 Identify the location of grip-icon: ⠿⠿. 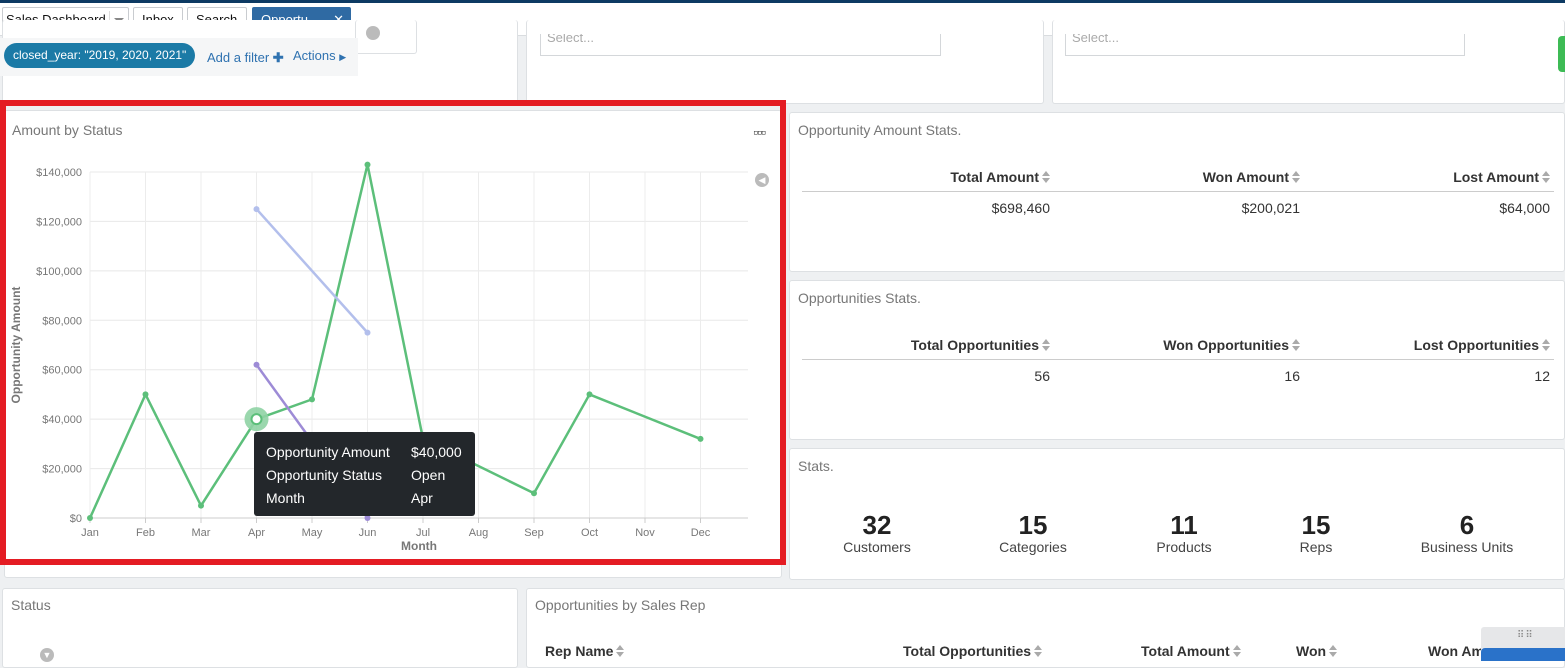
(1525, 635).